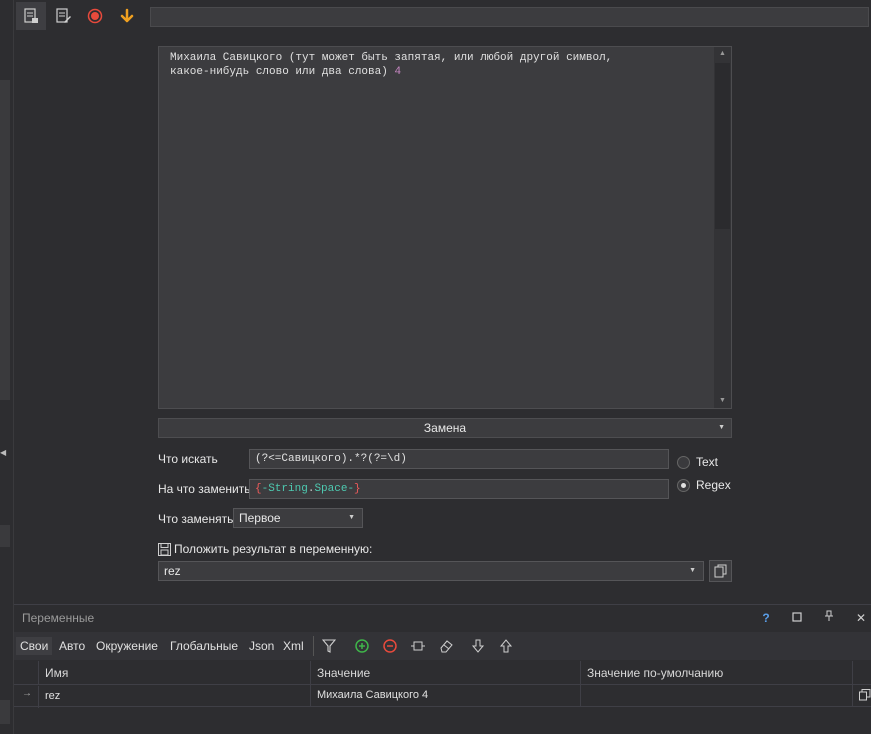  I want to click on move-down-icon, so click(478, 646).